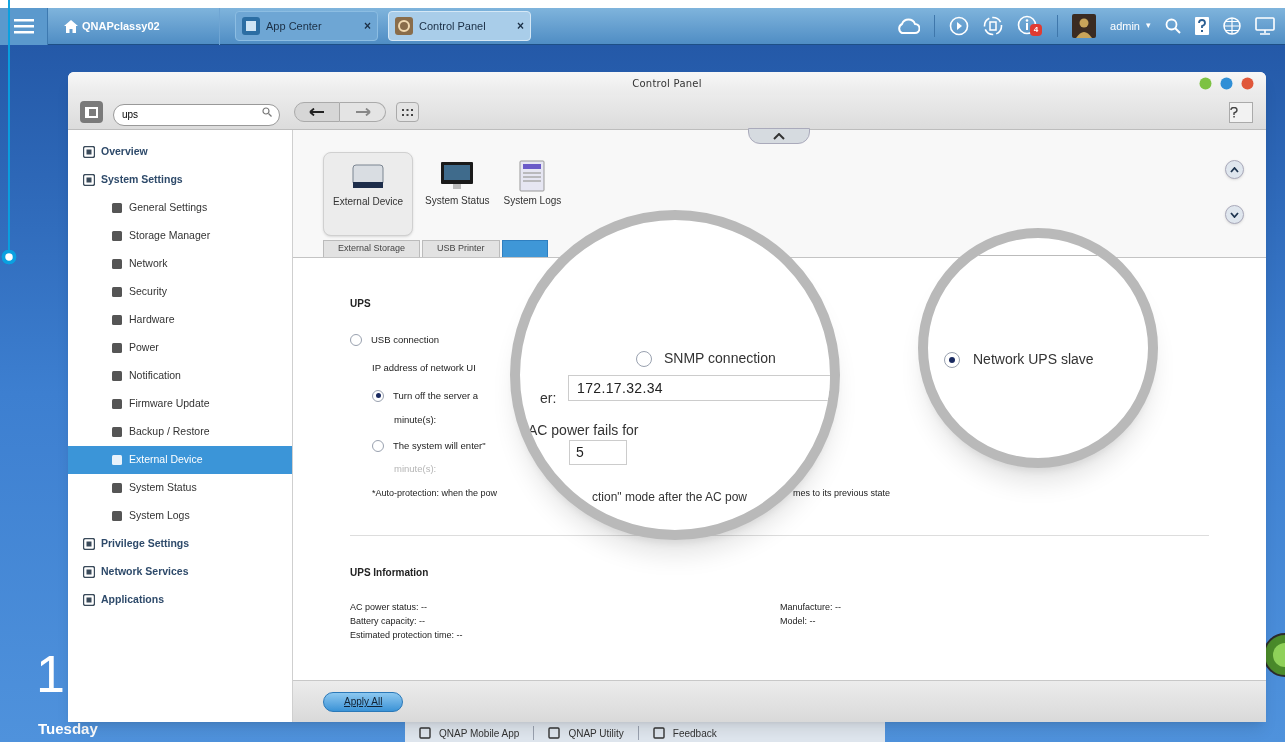  What do you see at coordinates (180, 516) in the screenshot?
I see `sidebar-item: System Logs` at bounding box center [180, 516].